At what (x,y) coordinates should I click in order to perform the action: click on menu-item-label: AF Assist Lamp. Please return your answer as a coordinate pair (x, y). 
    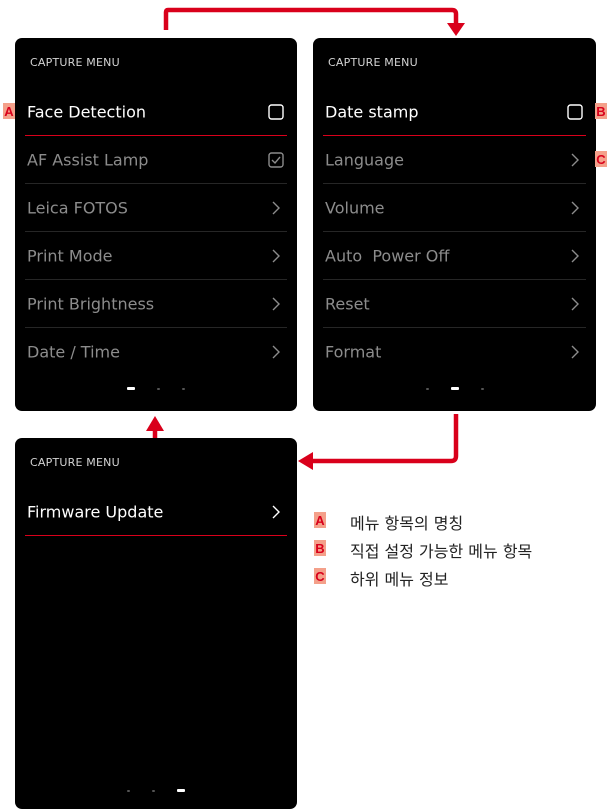
    Looking at the image, I should click on (88, 159).